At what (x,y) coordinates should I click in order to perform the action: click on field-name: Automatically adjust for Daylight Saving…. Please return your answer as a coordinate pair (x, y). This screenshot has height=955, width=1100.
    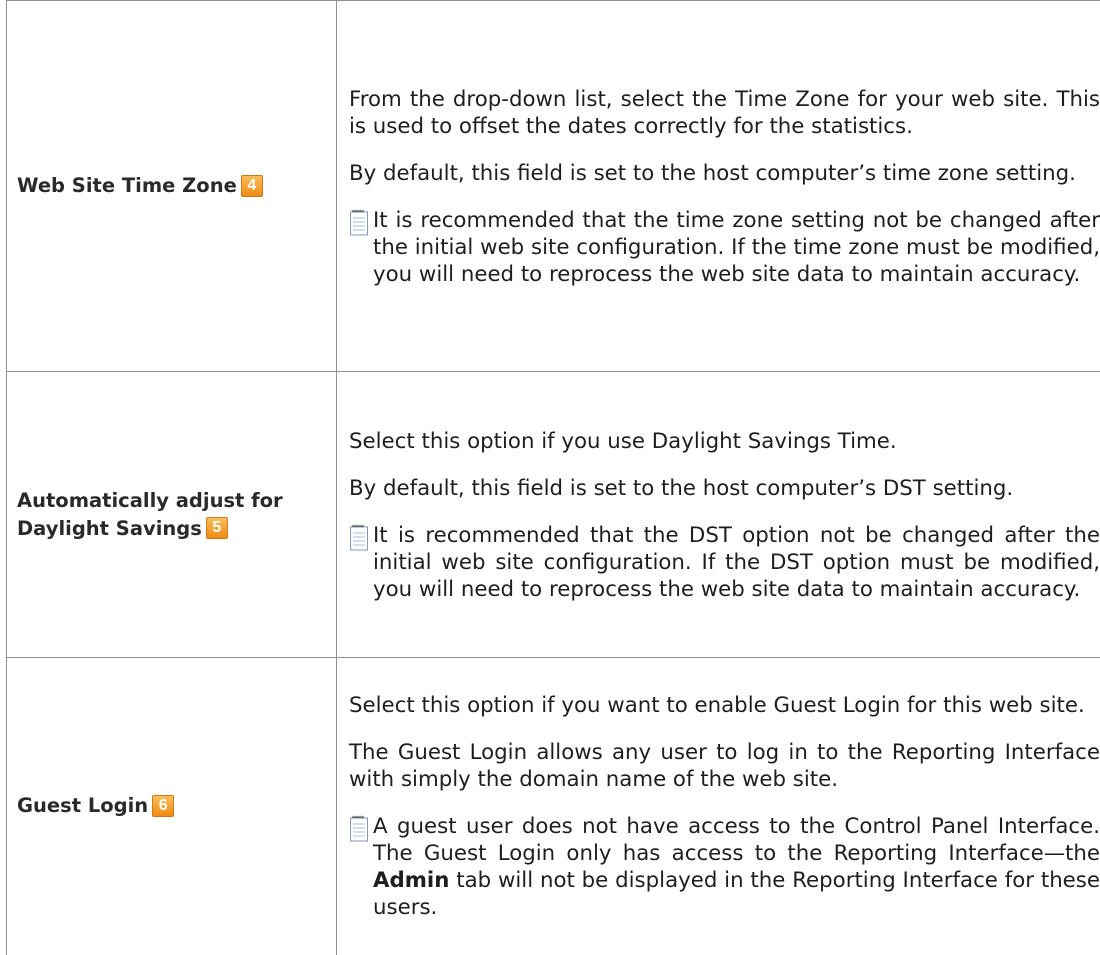
    Looking at the image, I should click on (150, 514).